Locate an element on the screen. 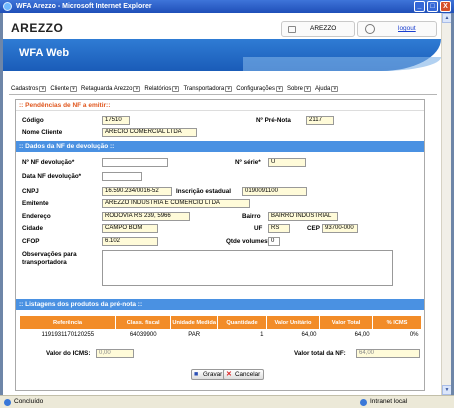  inscricao-field: 0190091100 is located at coordinates (274, 191).